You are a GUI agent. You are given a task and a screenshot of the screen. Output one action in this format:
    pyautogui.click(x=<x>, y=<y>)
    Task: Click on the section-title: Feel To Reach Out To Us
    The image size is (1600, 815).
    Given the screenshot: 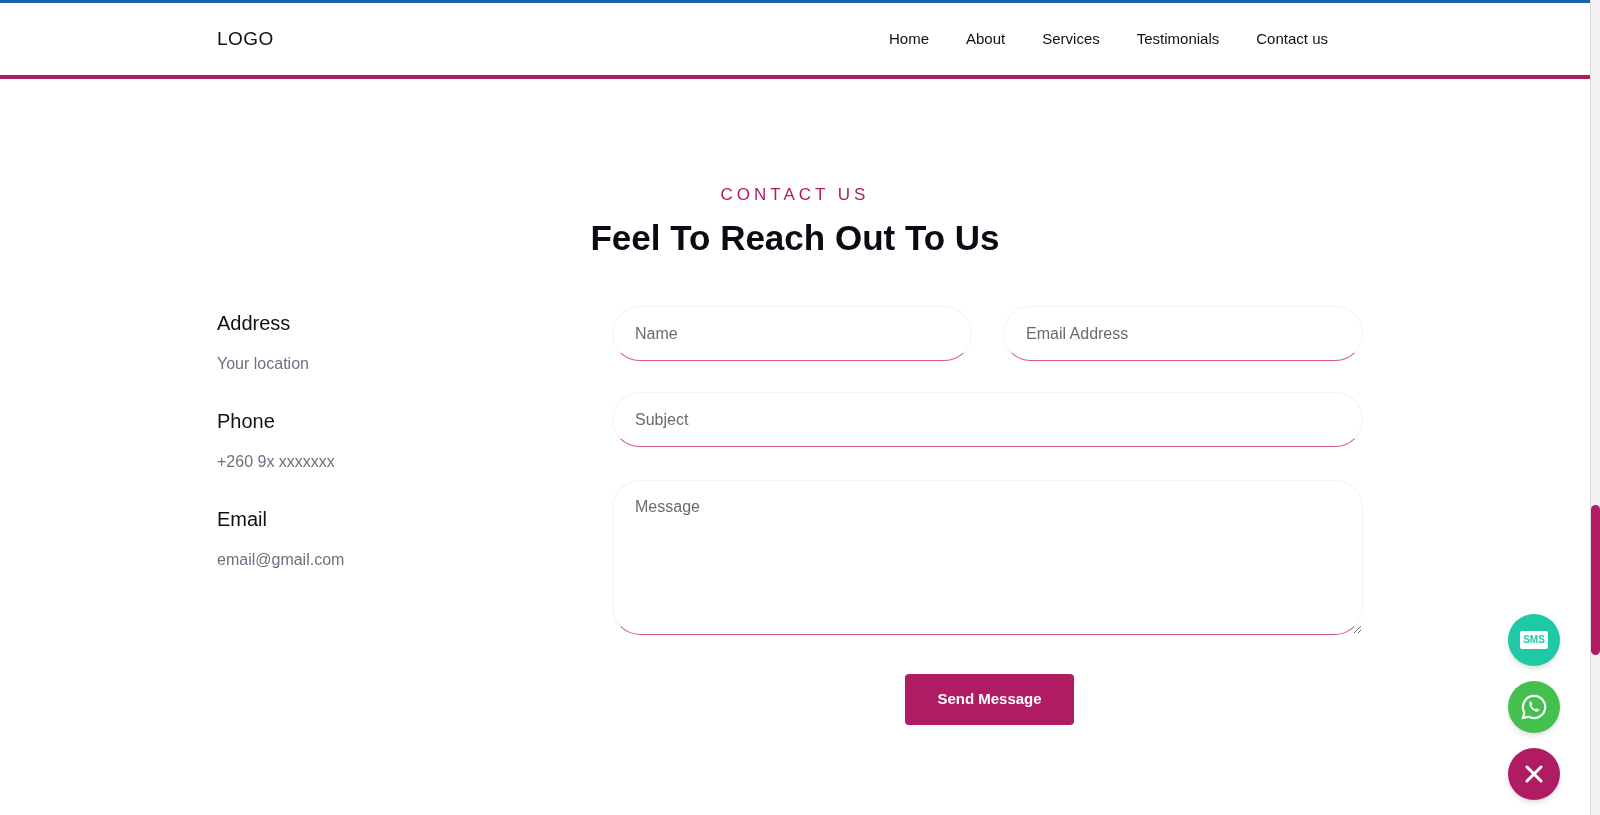 What is the action you would take?
    pyautogui.click(x=795, y=237)
    